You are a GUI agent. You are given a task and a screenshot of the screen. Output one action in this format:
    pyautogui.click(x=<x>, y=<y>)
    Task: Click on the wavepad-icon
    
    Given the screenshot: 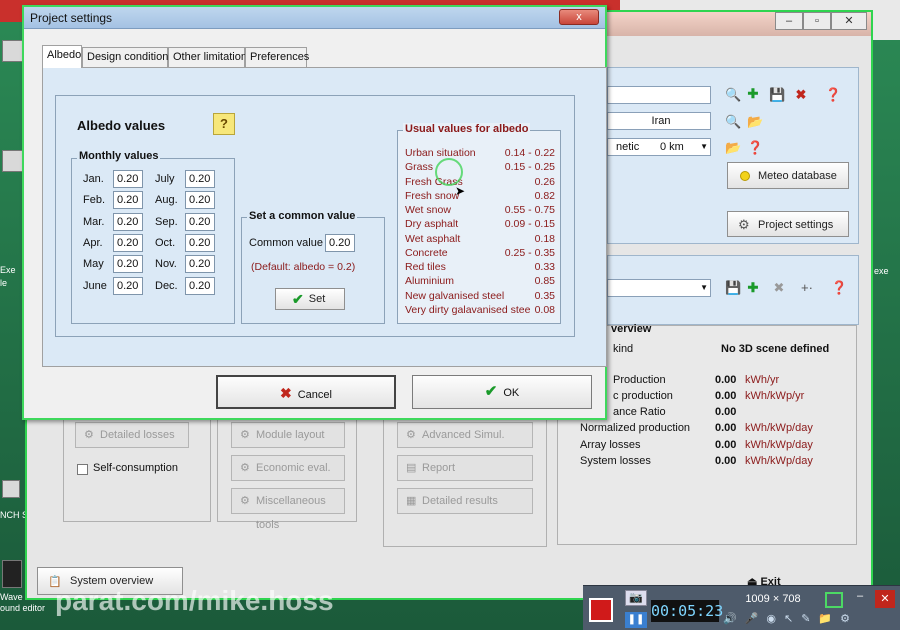 What is the action you would take?
    pyautogui.click(x=12, y=574)
    